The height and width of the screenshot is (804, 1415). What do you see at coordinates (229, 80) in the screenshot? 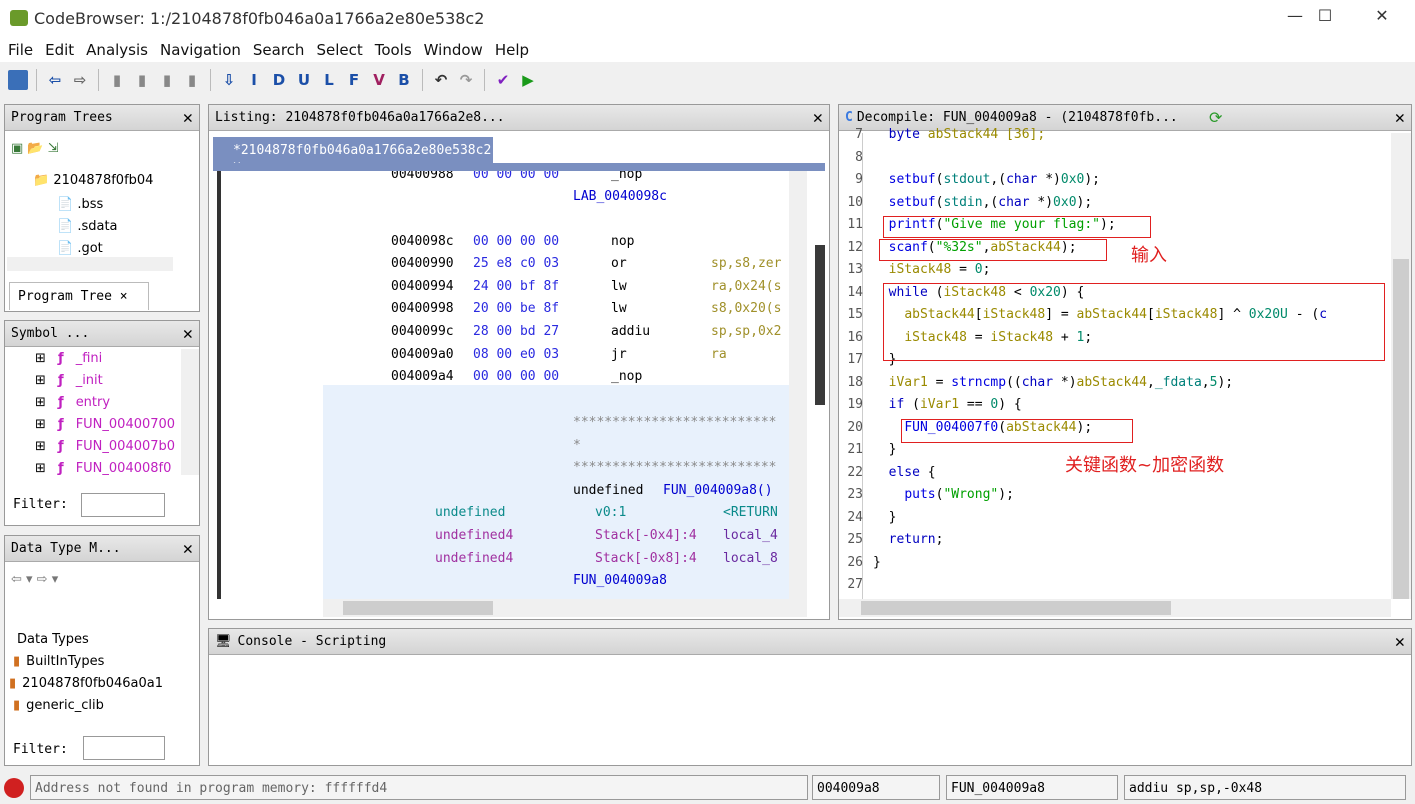
I see `down-arrow-icon: ⇩` at bounding box center [229, 80].